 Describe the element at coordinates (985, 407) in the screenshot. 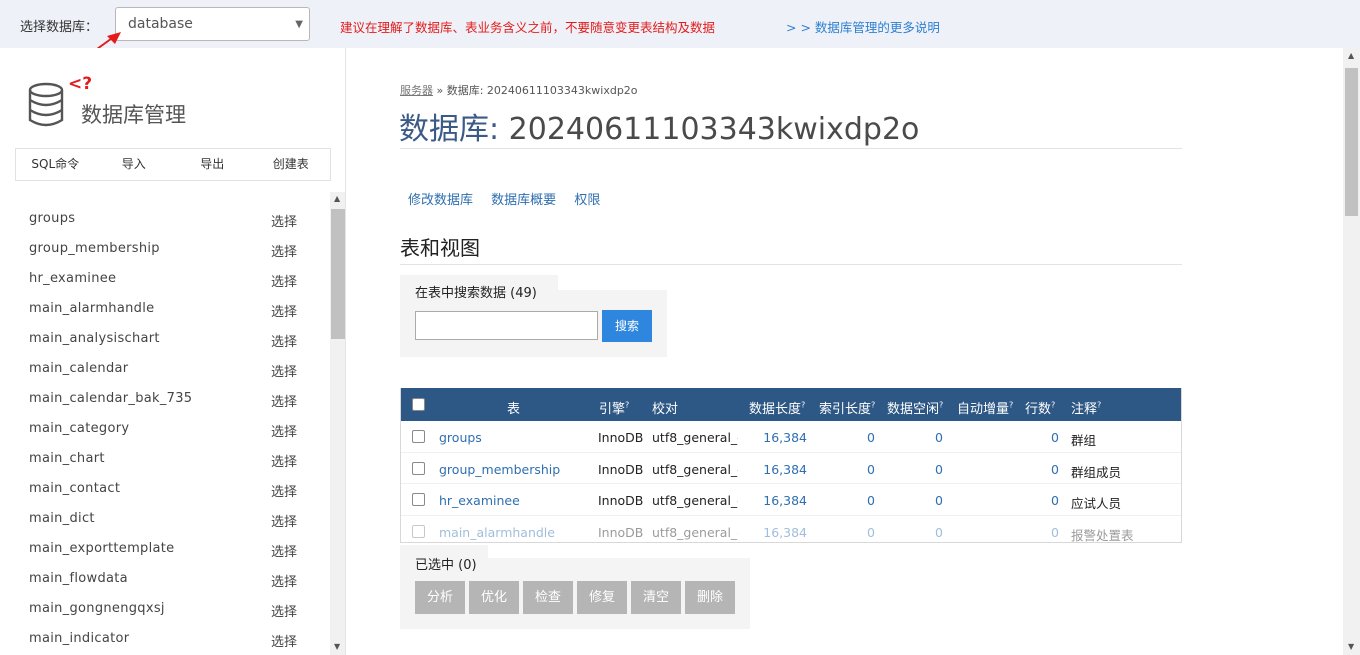

I see `header-auto-increment: 自动增量?` at that location.